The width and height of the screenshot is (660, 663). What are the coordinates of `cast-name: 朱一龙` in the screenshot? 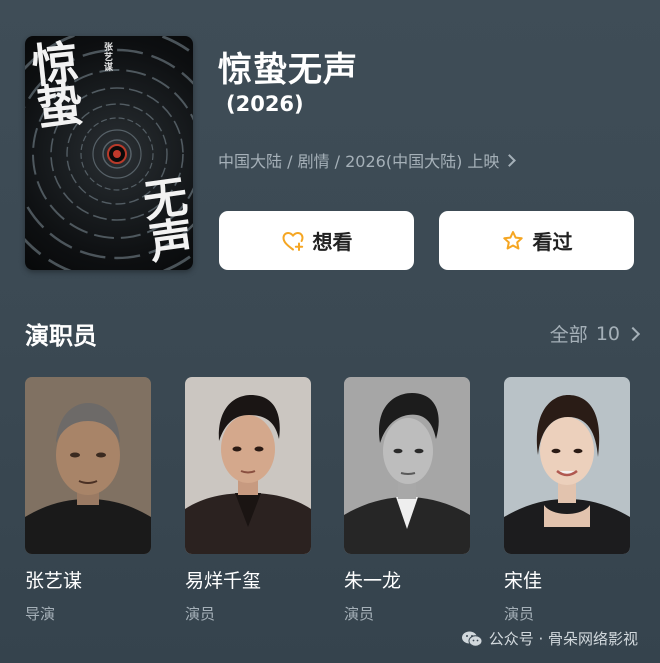 It's located at (373, 581).